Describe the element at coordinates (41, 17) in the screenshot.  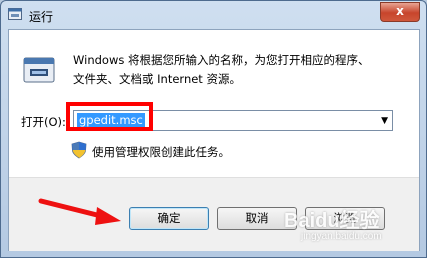
I see `window-title: 运行` at that location.